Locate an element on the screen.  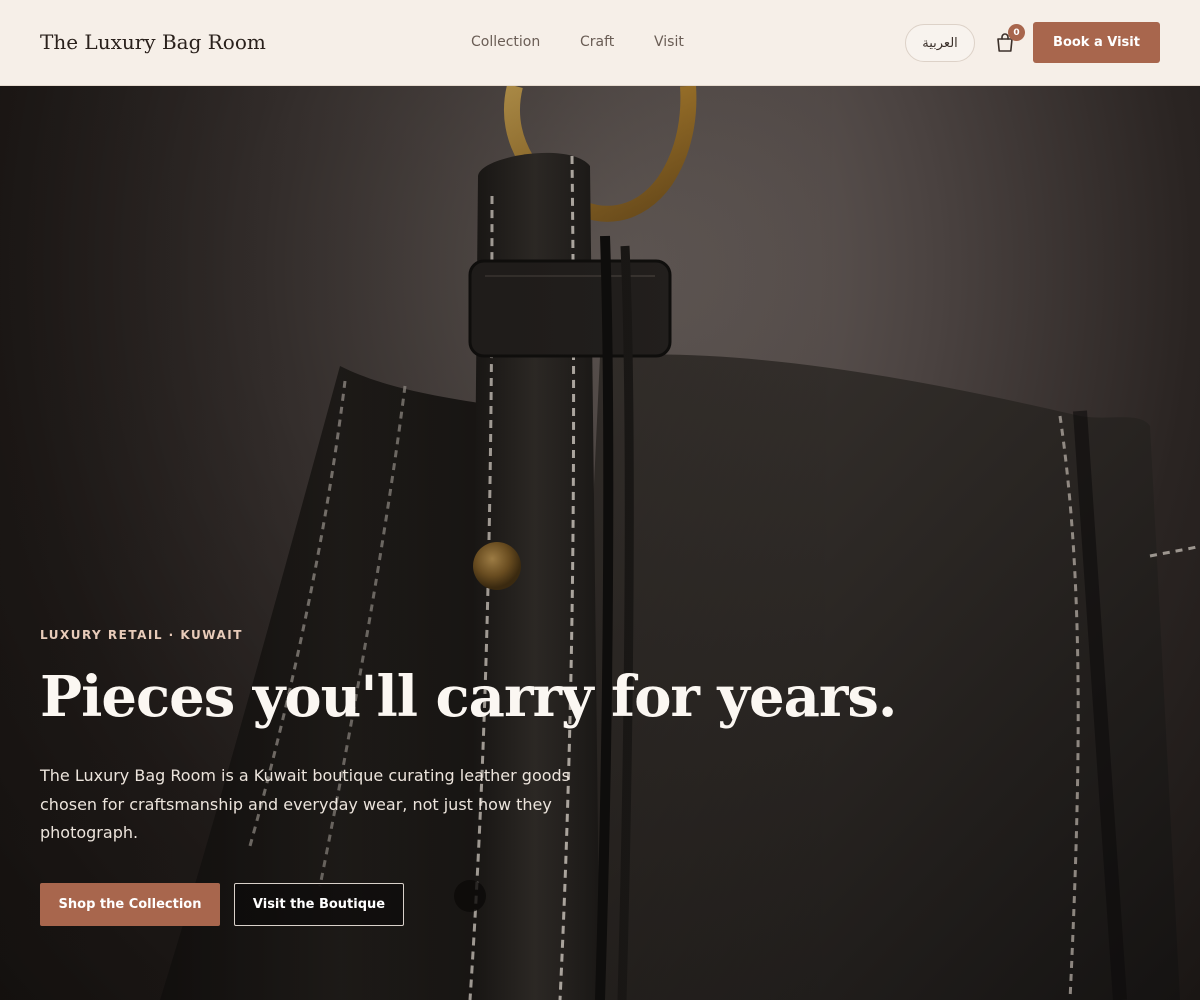
visit-boutique-button: Visit the Boutique is located at coordinates (319, 904).